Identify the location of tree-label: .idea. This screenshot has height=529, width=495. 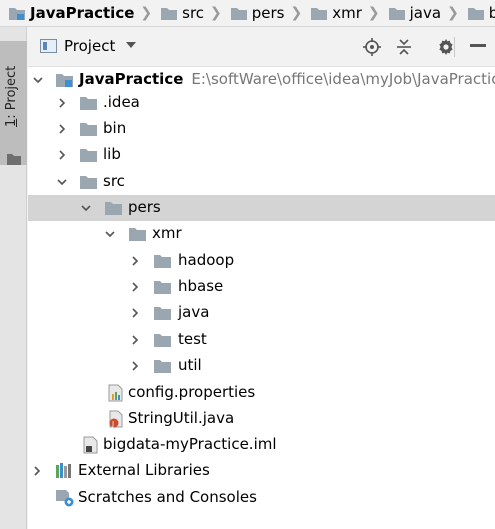
(121, 102).